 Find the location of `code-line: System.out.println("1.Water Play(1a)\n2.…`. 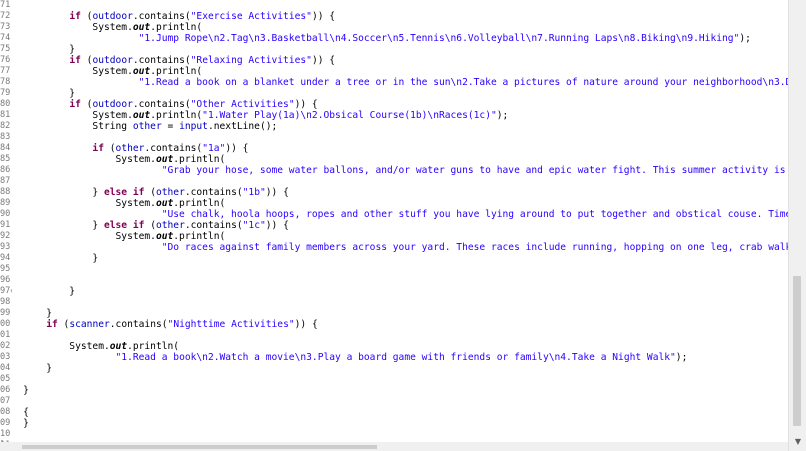

code-line: System.out.println("1.Water Play(1a)\n2.… is located at coordinates (254, 115).